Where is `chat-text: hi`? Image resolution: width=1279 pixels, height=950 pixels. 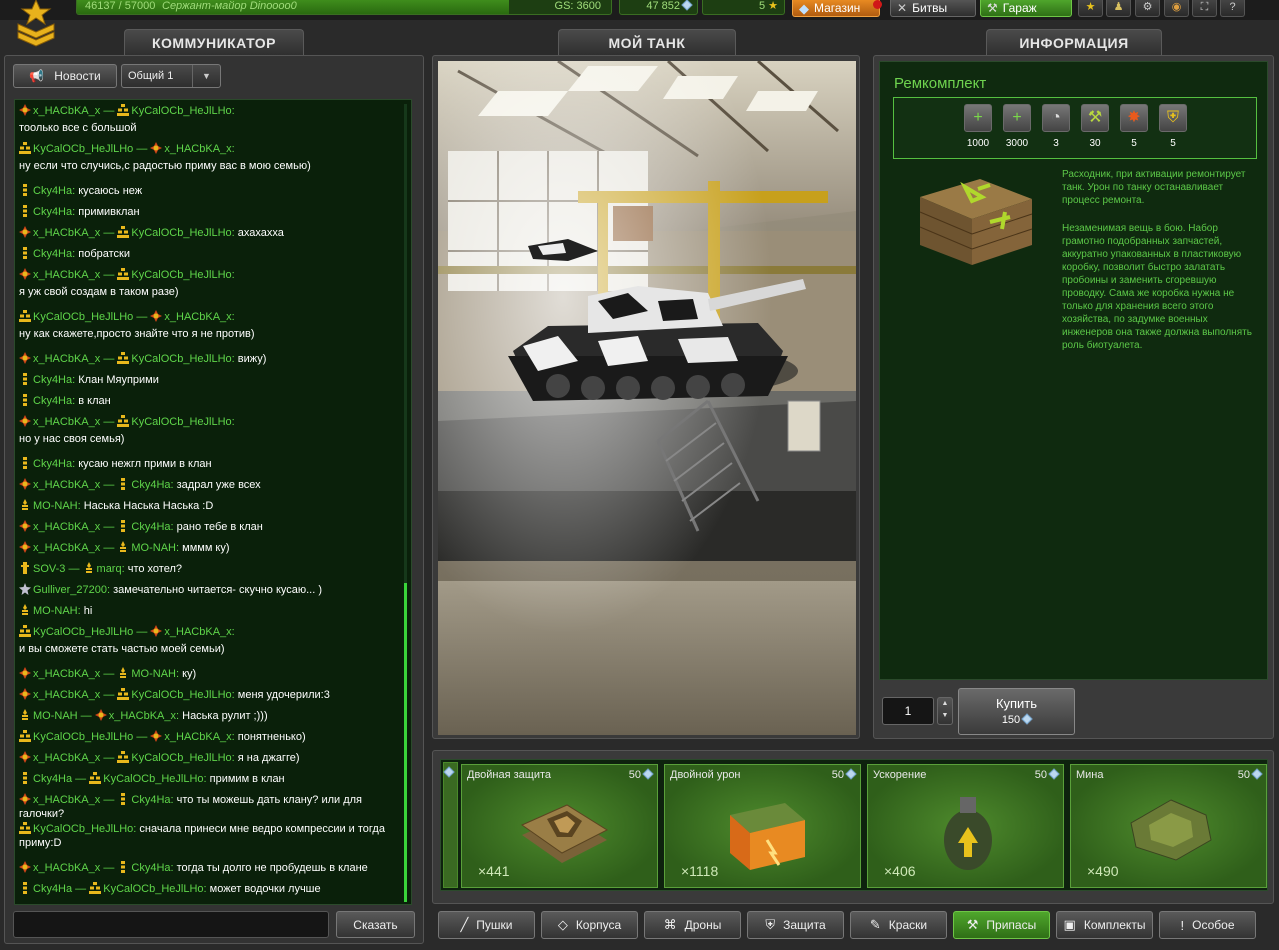 chat-text: hi is located at coordinates (88, 611).